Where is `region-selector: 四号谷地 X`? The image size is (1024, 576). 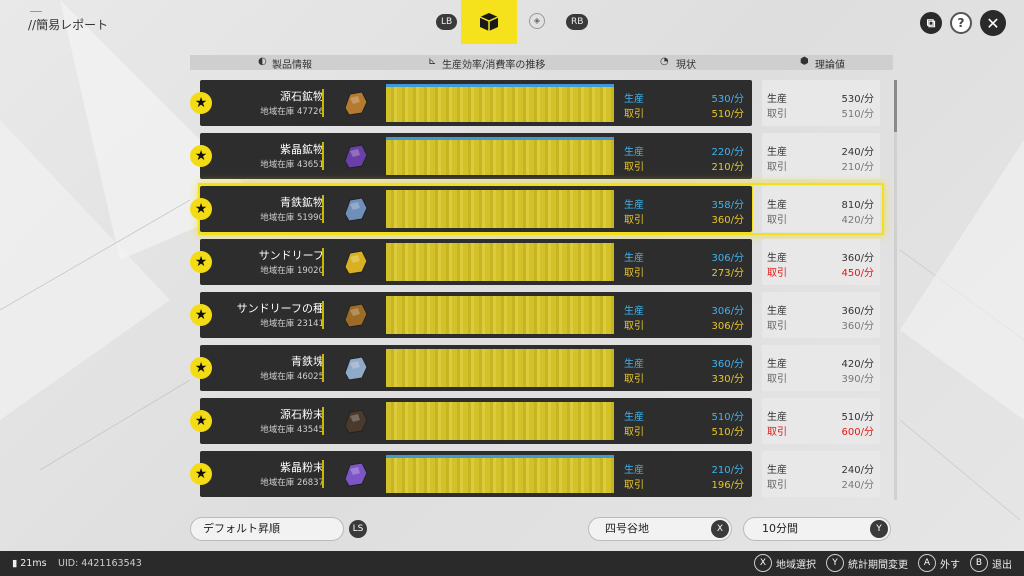
region-selector: 四号谷地 X is located at coordinates (660, 529).